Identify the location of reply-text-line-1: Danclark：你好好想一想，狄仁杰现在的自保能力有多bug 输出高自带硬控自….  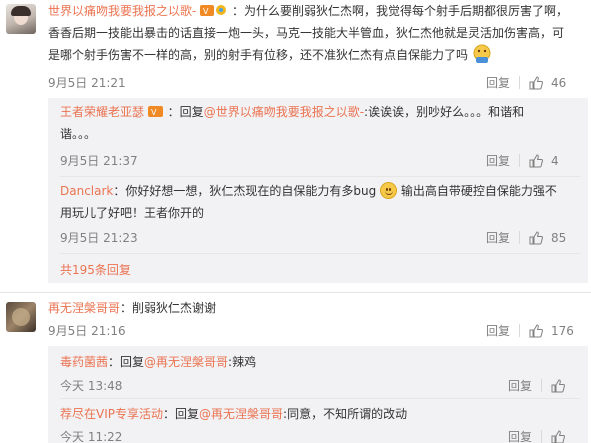
(308, 190).